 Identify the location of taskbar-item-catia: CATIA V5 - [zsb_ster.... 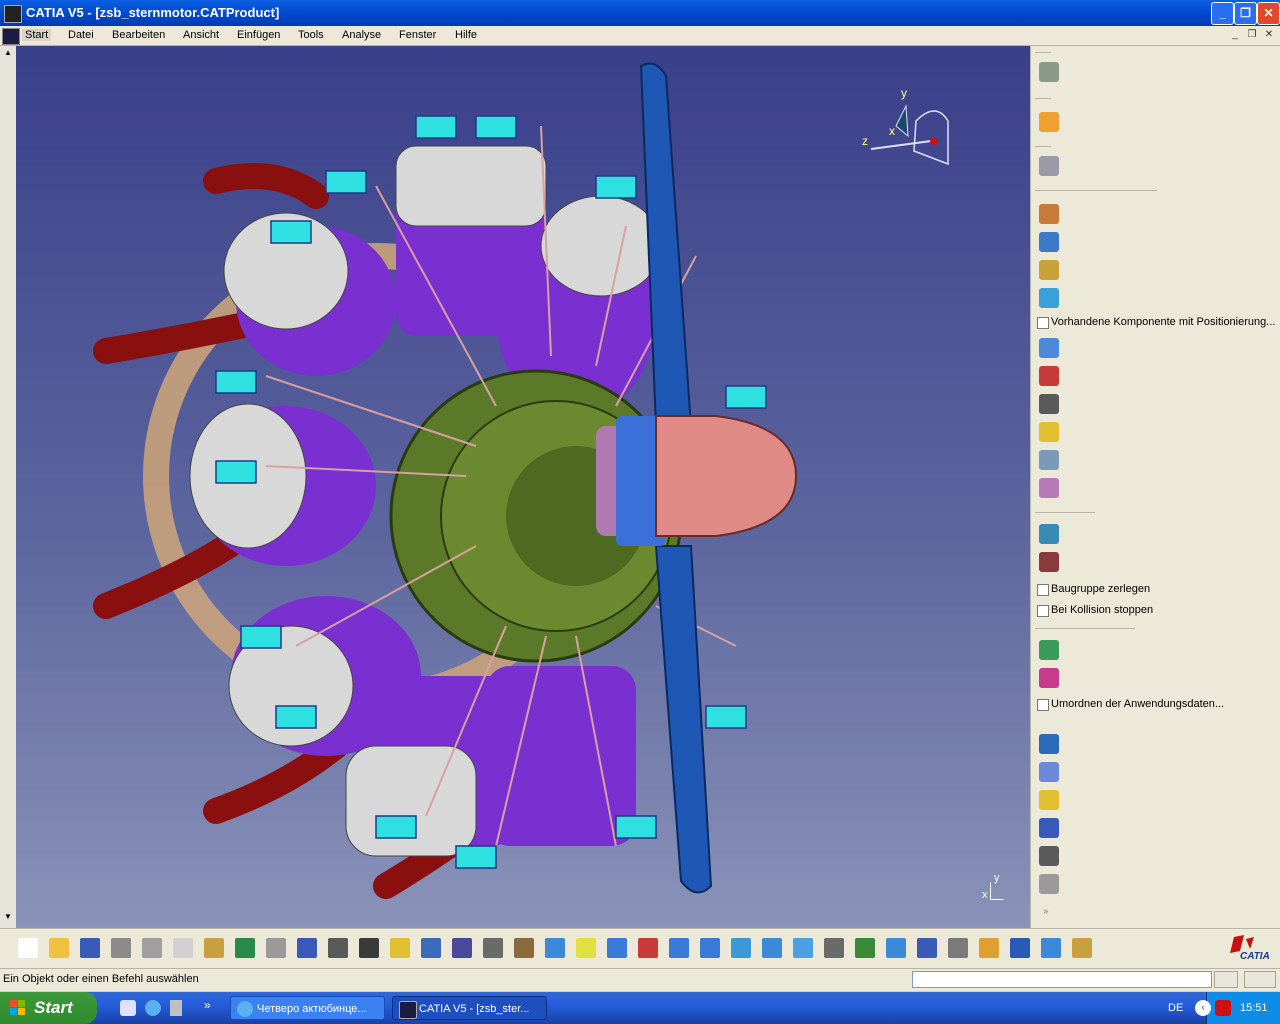
(469, 1008).